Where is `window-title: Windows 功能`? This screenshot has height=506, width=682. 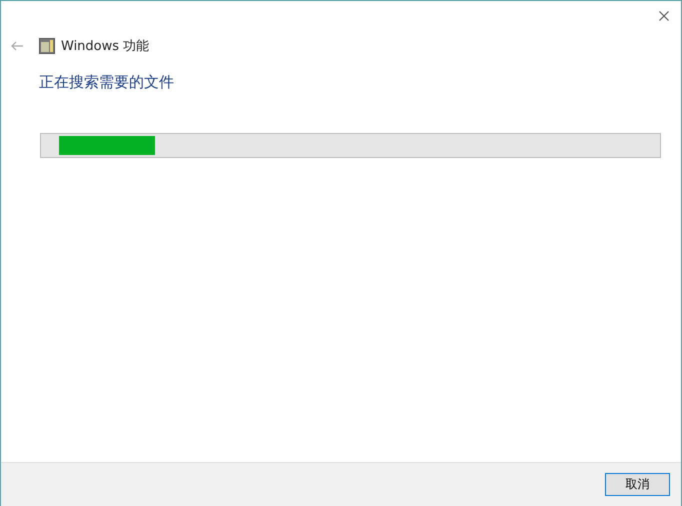 window-title: Windows 功能 is located at coordinates (105, 46).